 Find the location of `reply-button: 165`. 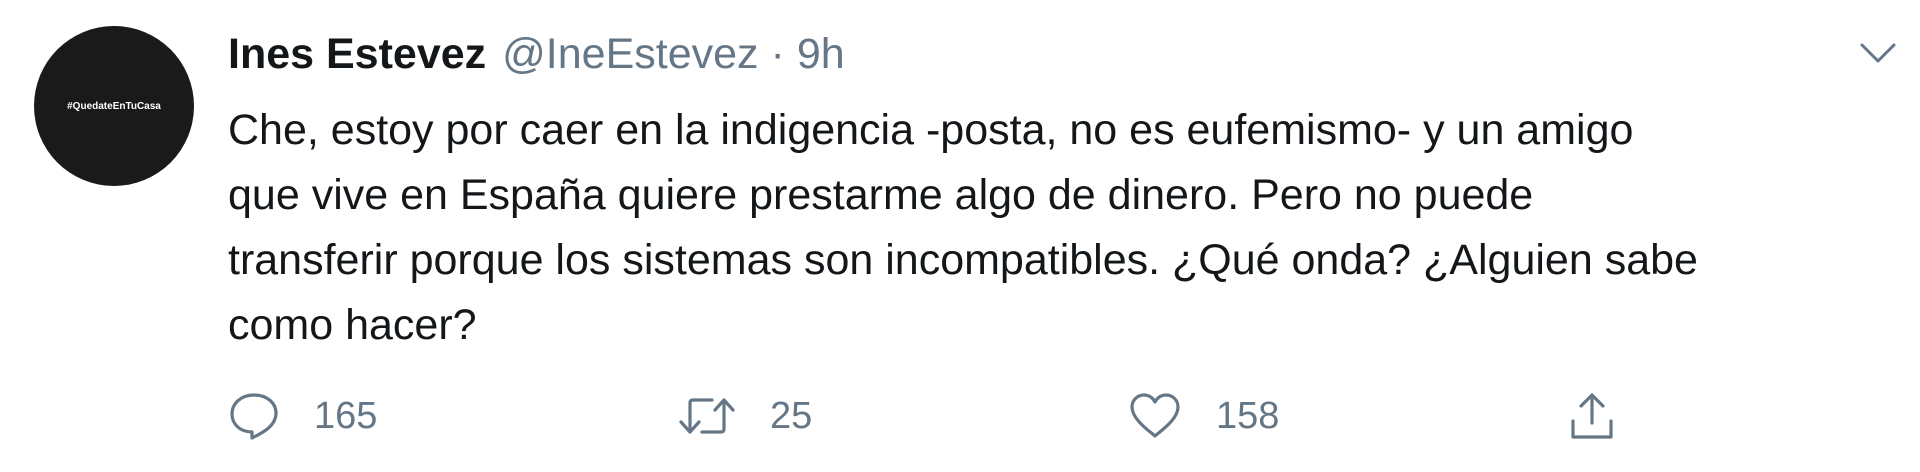

reply-button: 165 is located at coordinates (302, 416).